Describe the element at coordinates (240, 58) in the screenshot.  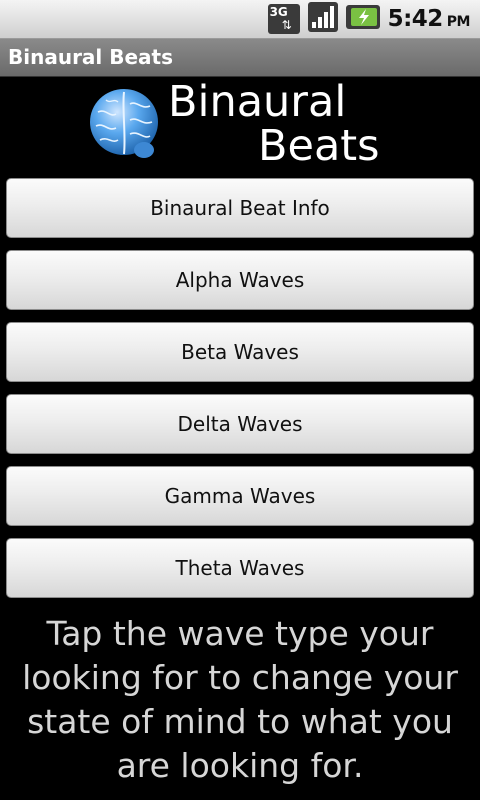
I see `app-title-bar: Binaural Beats` at that location.